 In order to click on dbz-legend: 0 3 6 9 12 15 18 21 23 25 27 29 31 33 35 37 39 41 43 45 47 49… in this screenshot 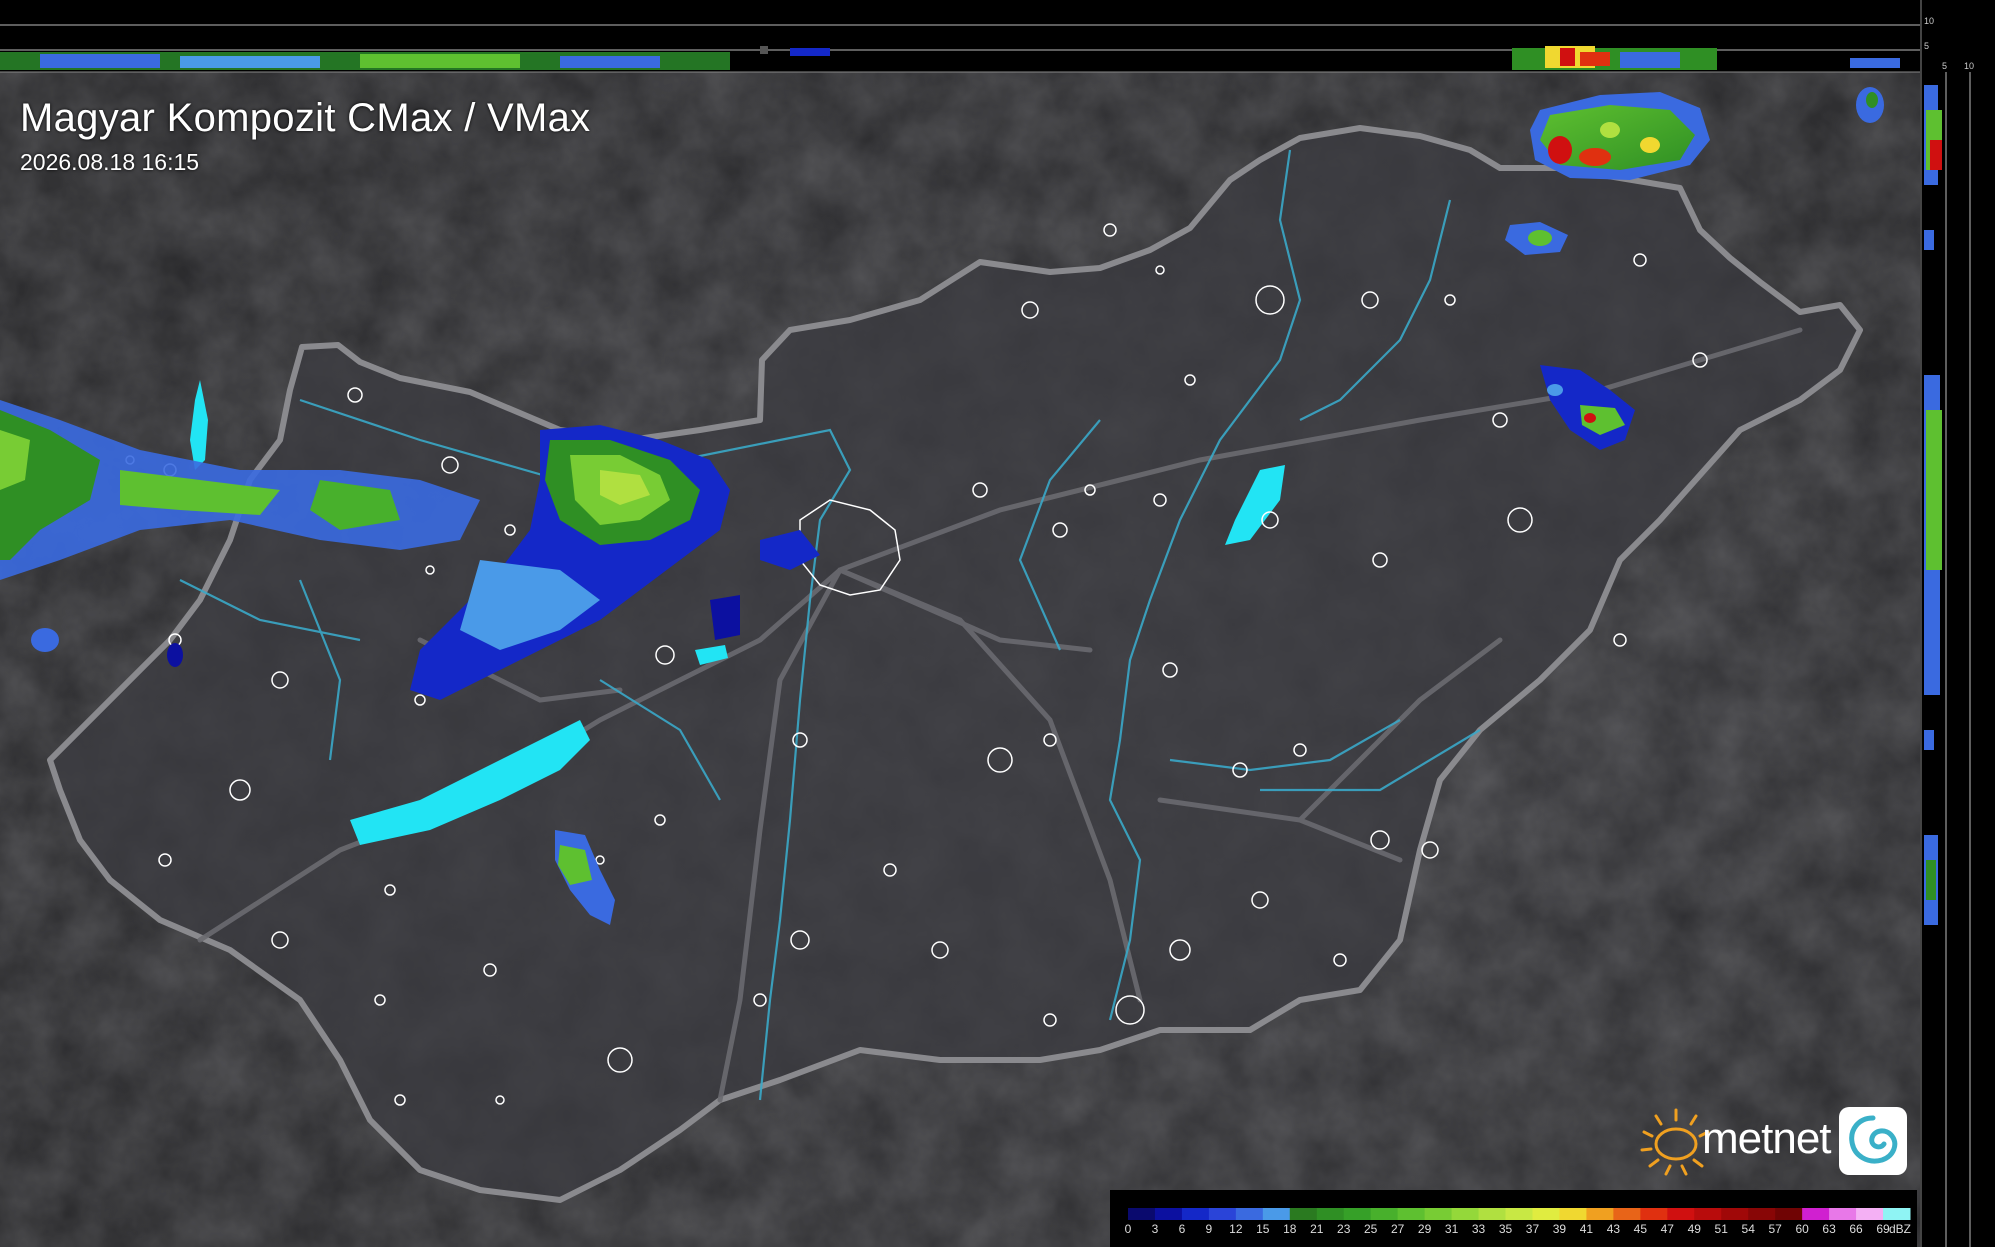, I will do `click(1513, 1218)`.